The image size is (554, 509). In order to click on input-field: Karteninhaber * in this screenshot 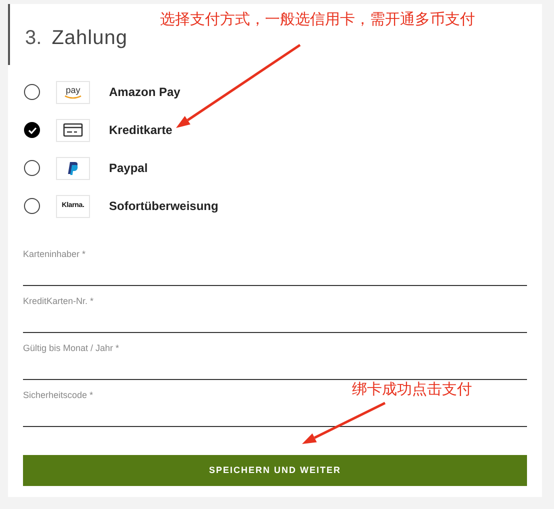, I will do `click(275, 262)`.